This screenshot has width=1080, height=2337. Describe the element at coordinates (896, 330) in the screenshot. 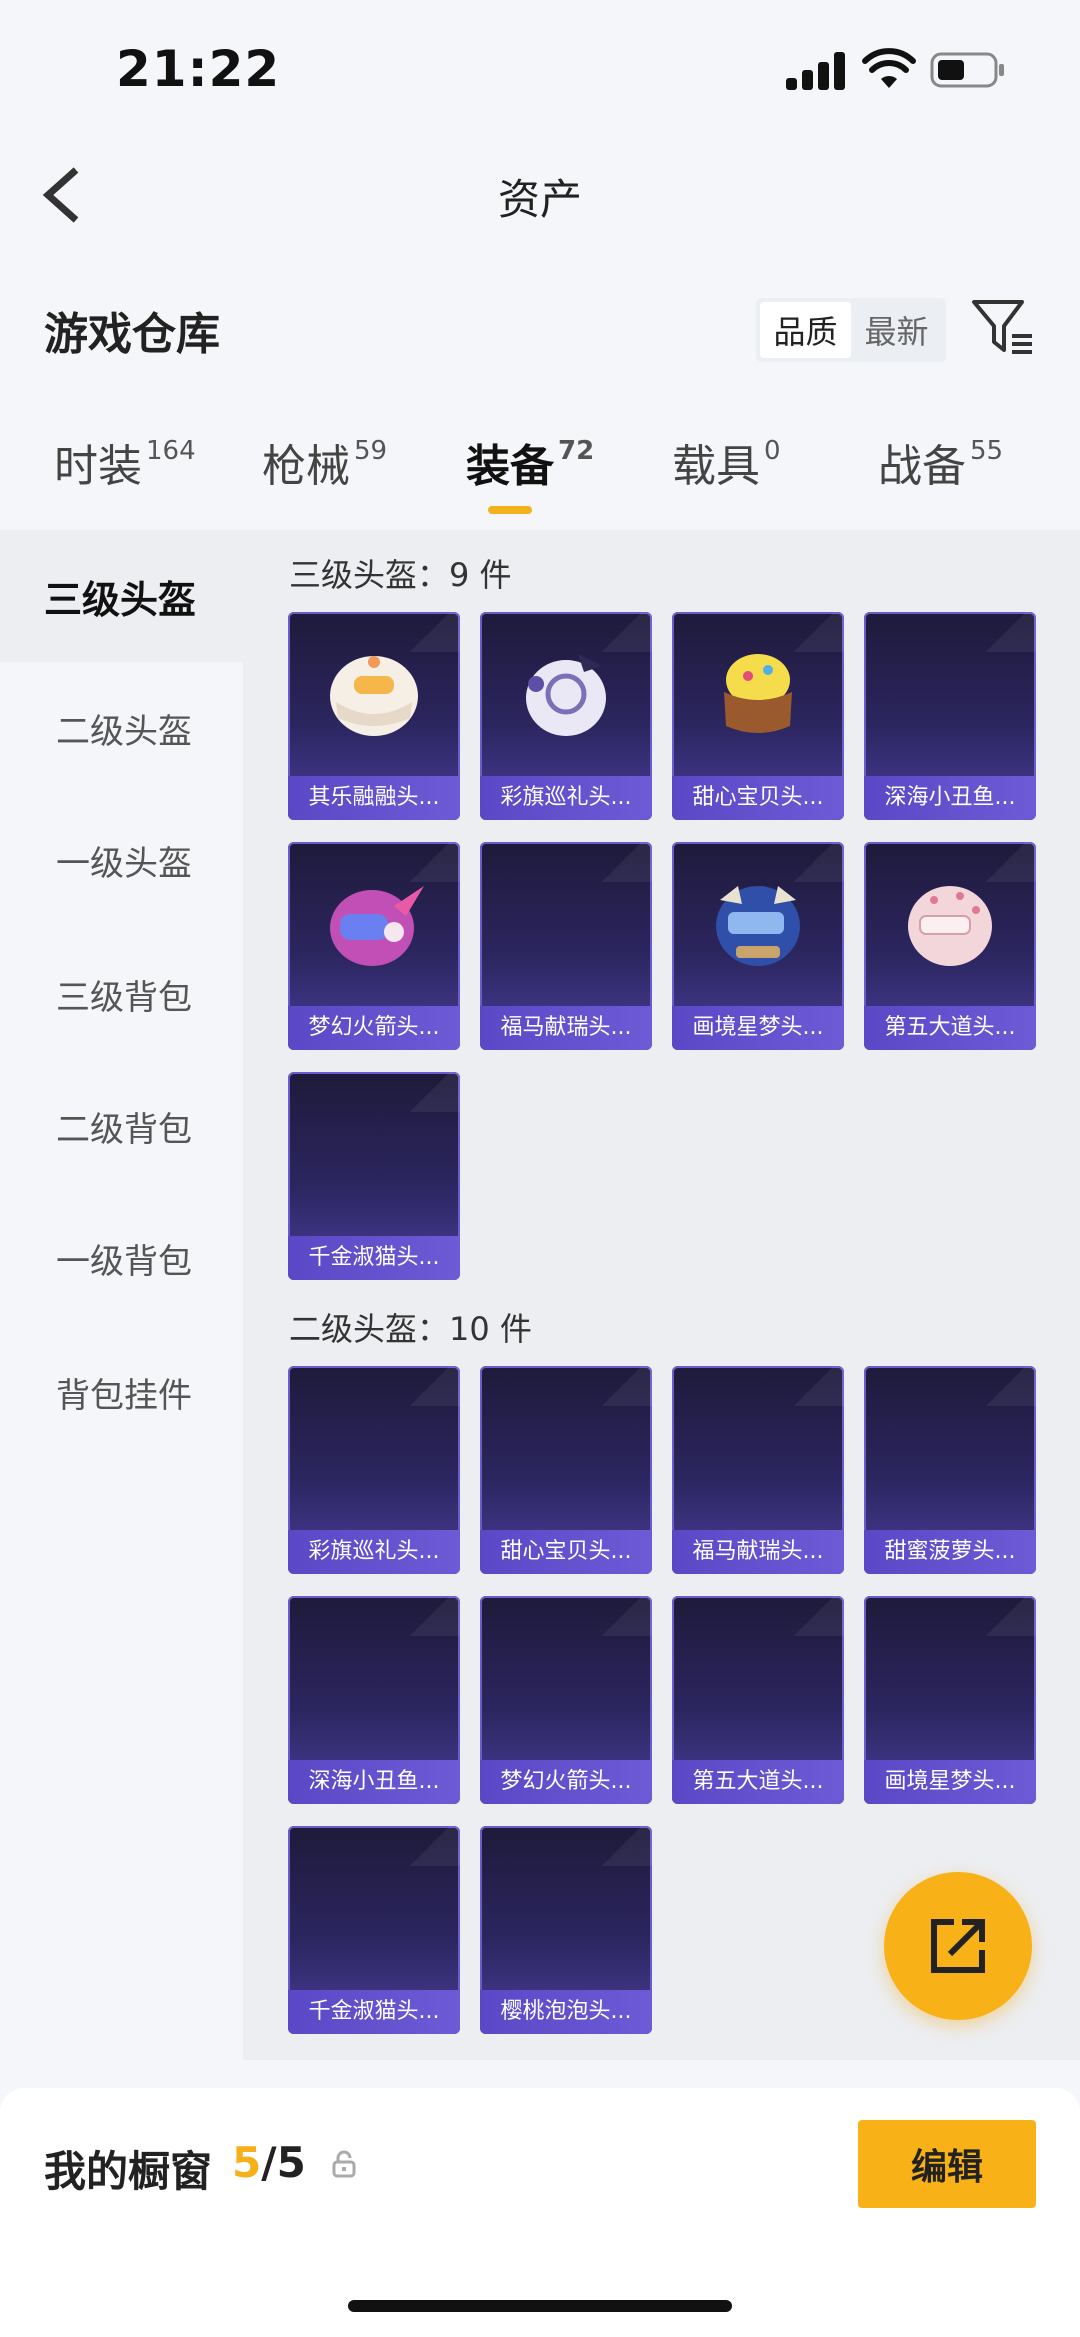

I see `sort-option-latest: 最新` at that location.